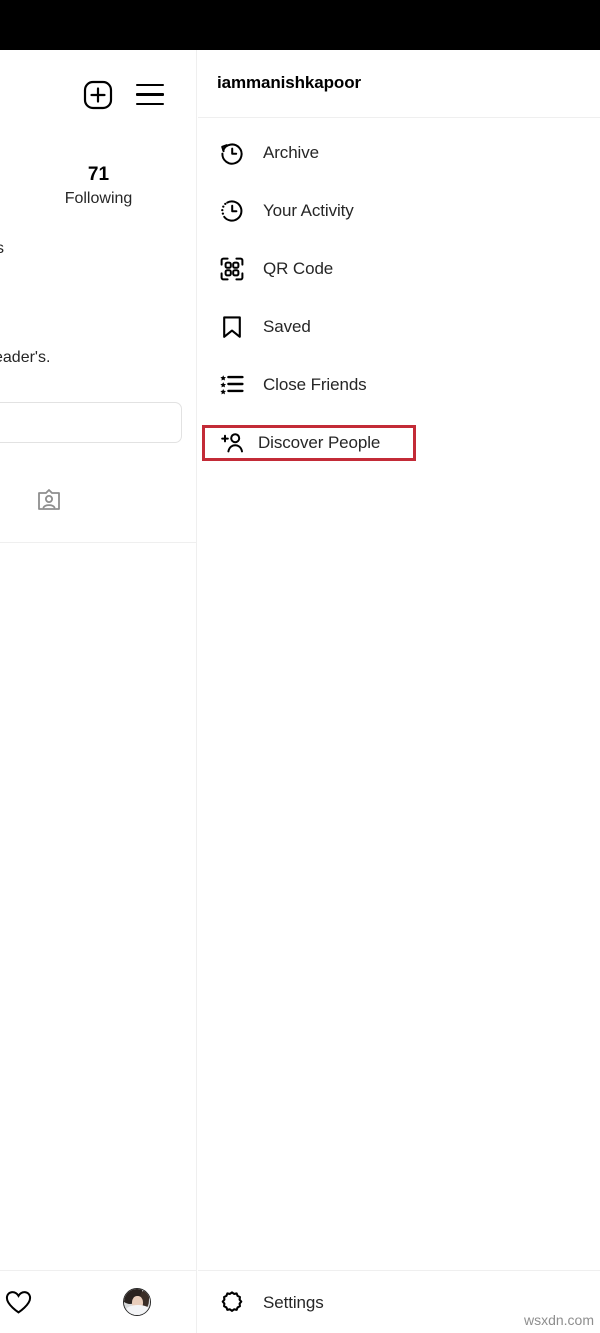 This screenshot has height=1333, width=600. I want to click on menu-item-label: Your Activity, so click(308, 210).